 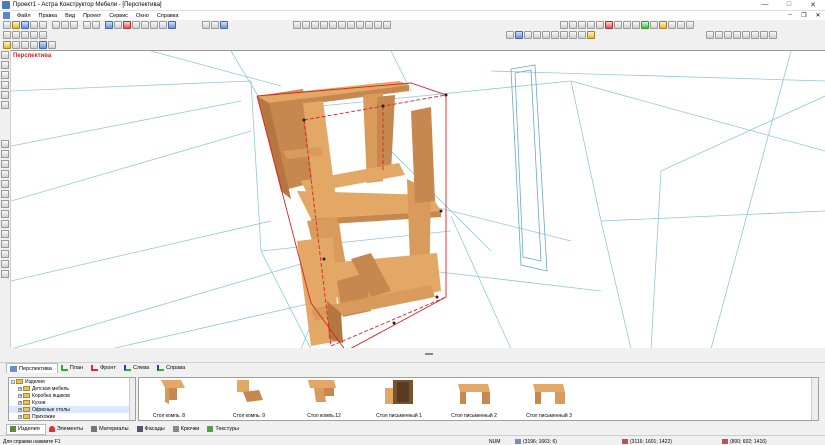 I want to click on tab-handles: Крючки, so click(x=187, y=429).